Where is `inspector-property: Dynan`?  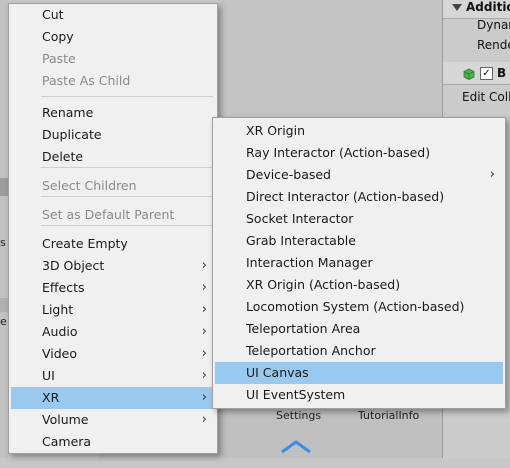
inspector-property: Dynan is located at coordinates (493, 25).